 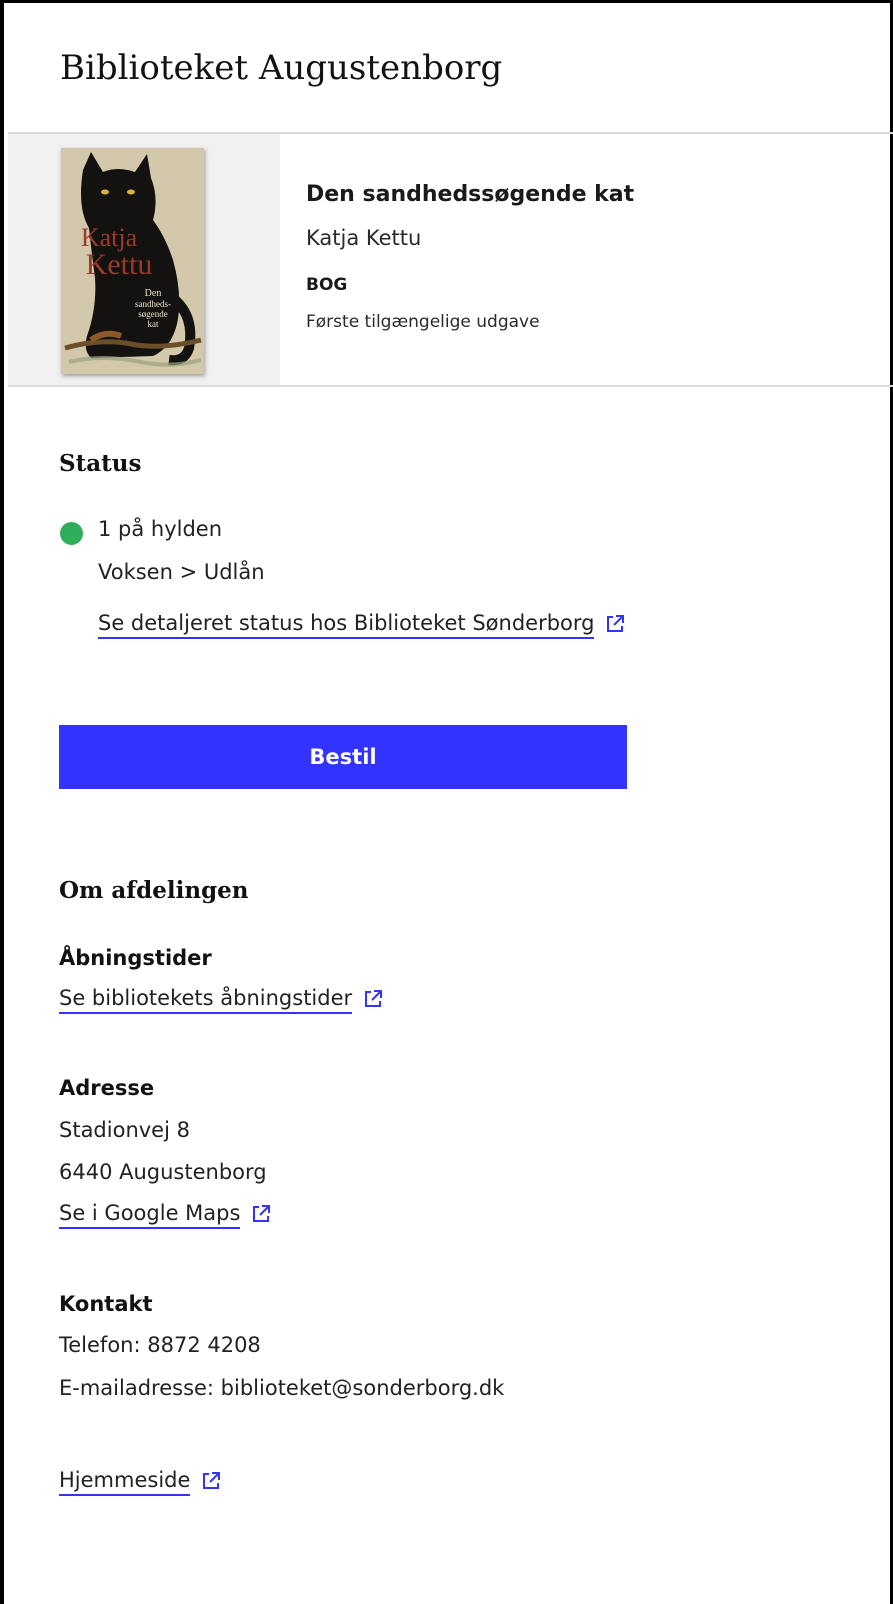 I want to click on google-maps-link: Se i Google Maps, so click(x=165, y=1215).